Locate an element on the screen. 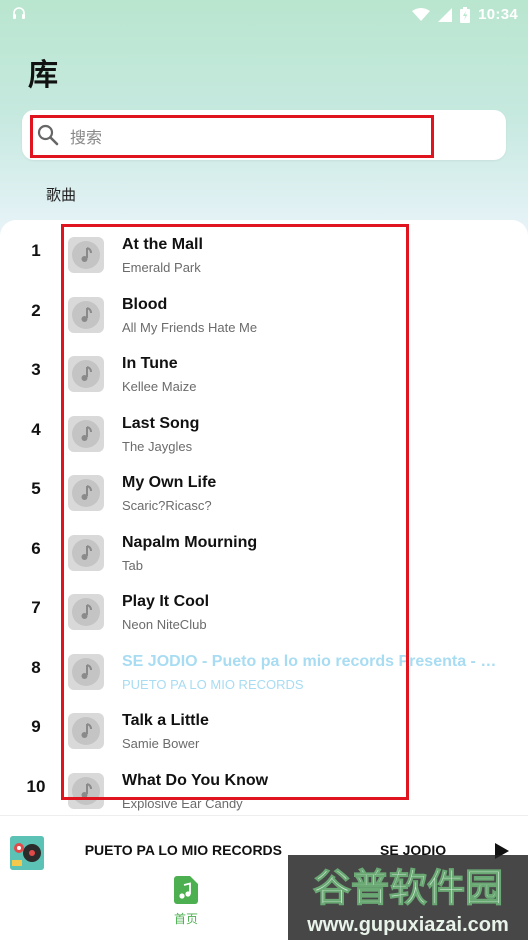 Image resolution: width=528 pixels, height=940 pixels. headphones-icon is located at coordinates (19, 13).